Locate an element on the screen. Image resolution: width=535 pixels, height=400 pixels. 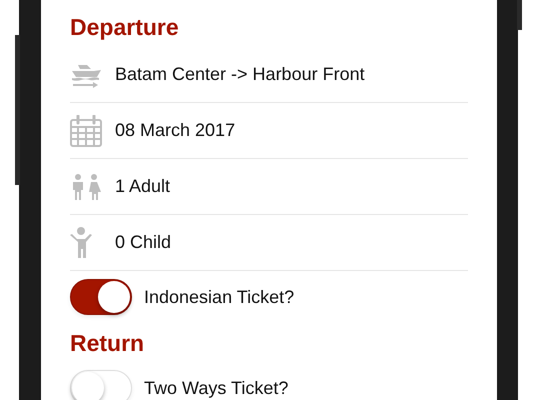
info-text: 0 Child is located at coordinates (143, 242).